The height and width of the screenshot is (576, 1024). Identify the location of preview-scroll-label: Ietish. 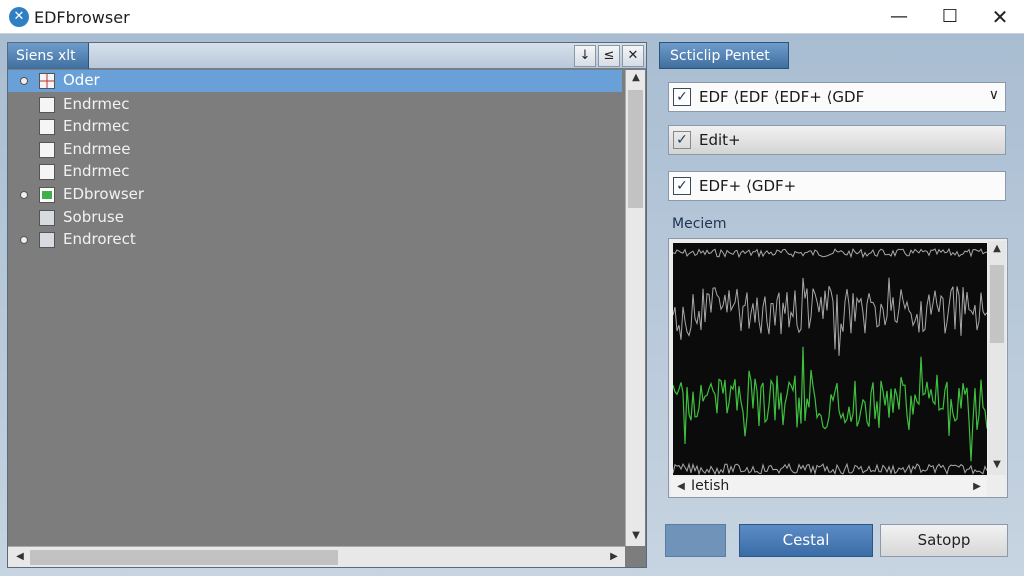
(710, 486).